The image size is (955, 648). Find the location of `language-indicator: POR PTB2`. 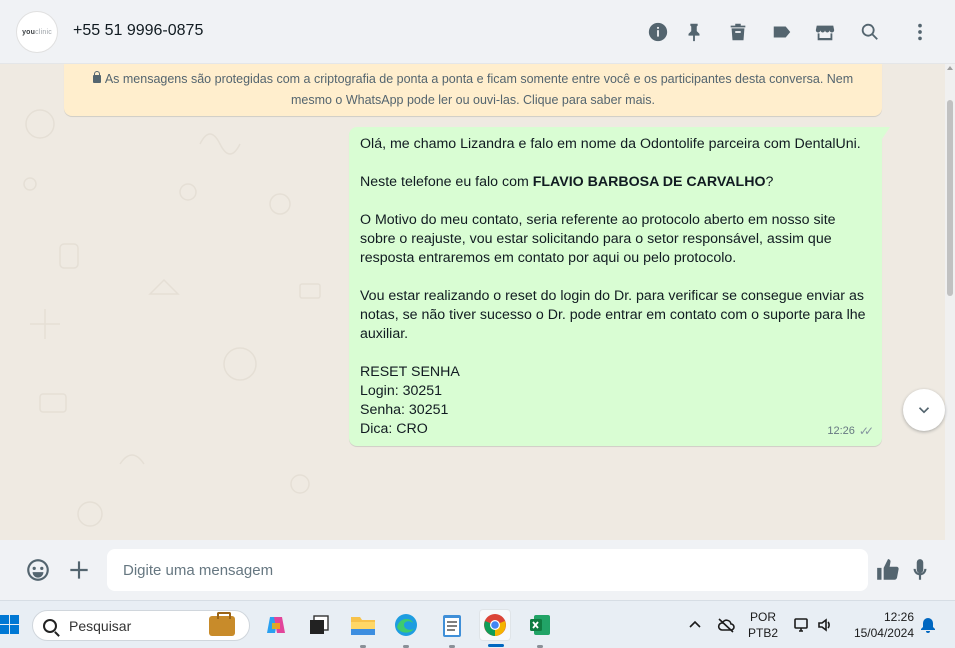

language-indicator: POR PTB2 is located at coordinates (763, 625).